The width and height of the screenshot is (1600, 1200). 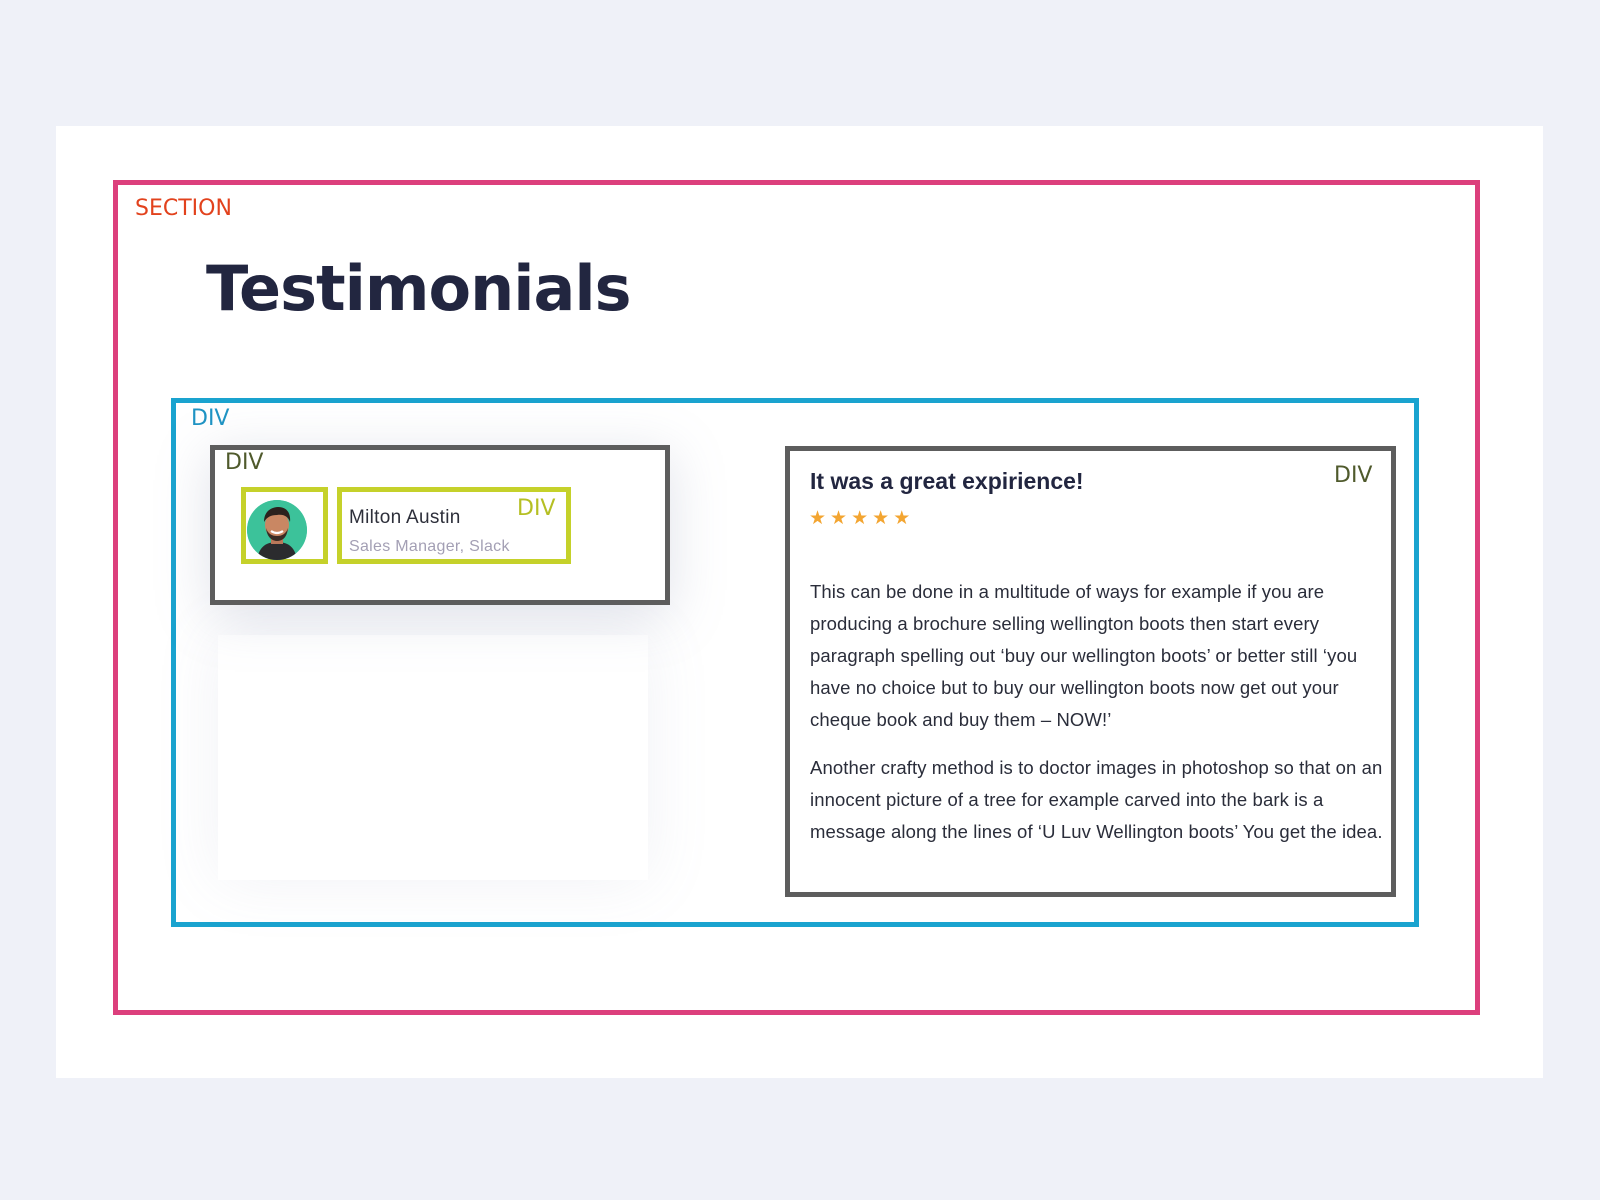 What do you see at coordinates (418, 288) in the screenshot?
I see `page-title: Testimonials` at bounding box center [418, 288].